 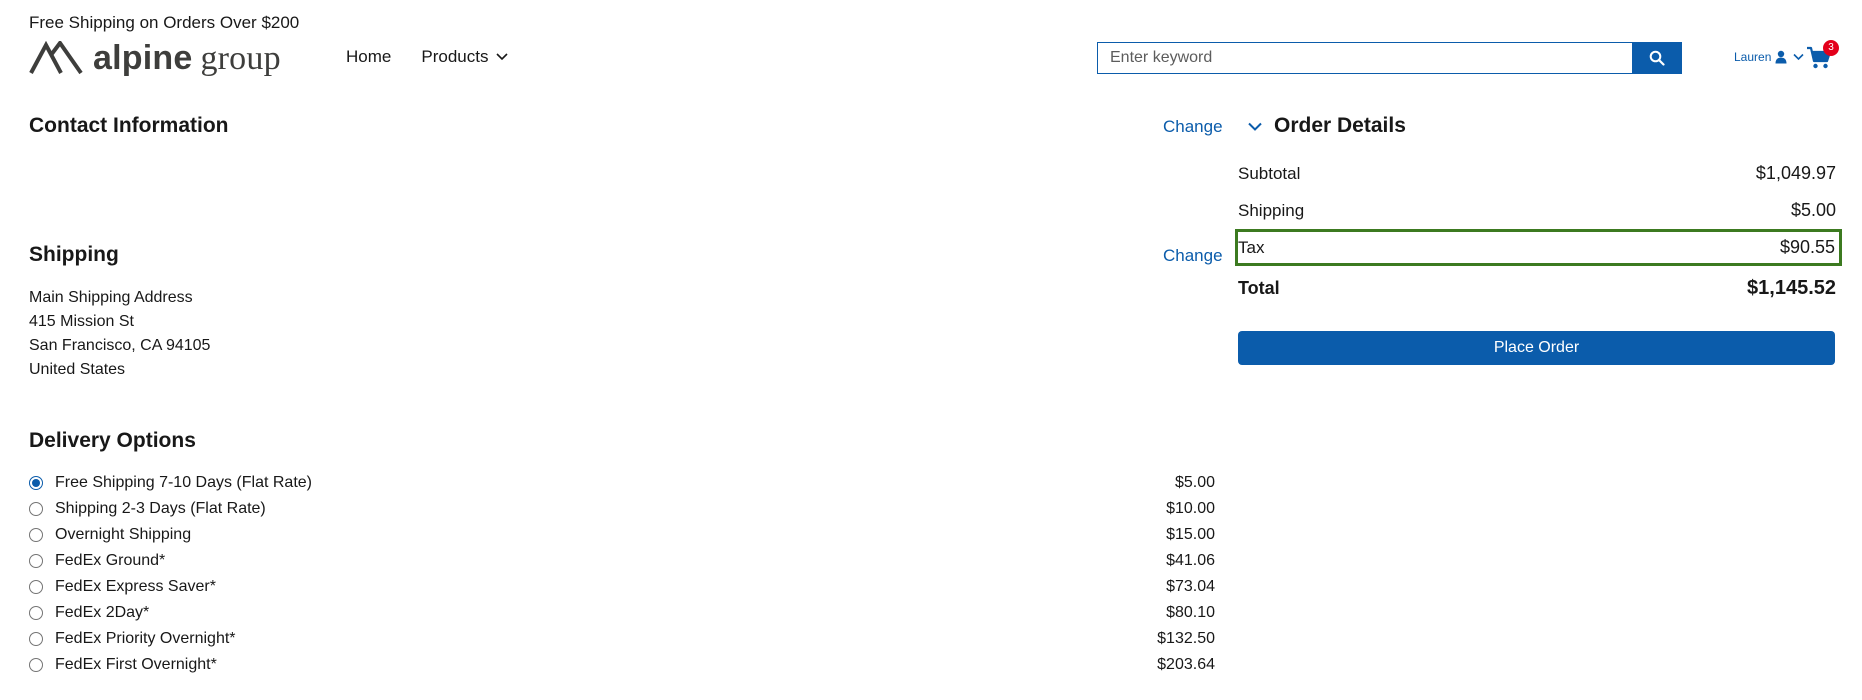 What do you see at coordinates (1536, 348) in the screenshot?
I see `place-order-button: Place Order` at bounding box center [1536, 348].